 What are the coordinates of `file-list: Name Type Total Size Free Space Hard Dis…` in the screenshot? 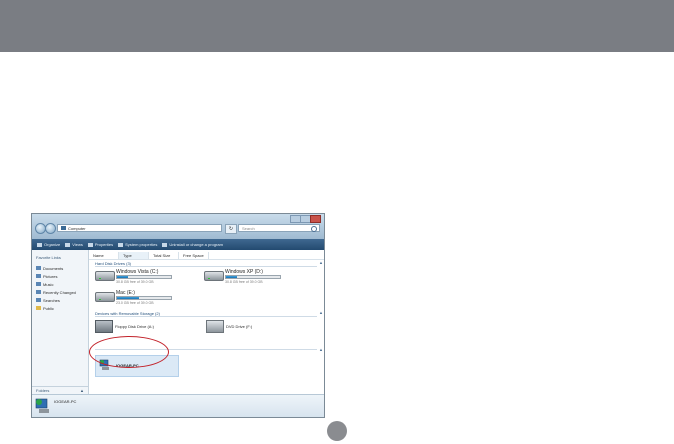 It's located at (206, 322).